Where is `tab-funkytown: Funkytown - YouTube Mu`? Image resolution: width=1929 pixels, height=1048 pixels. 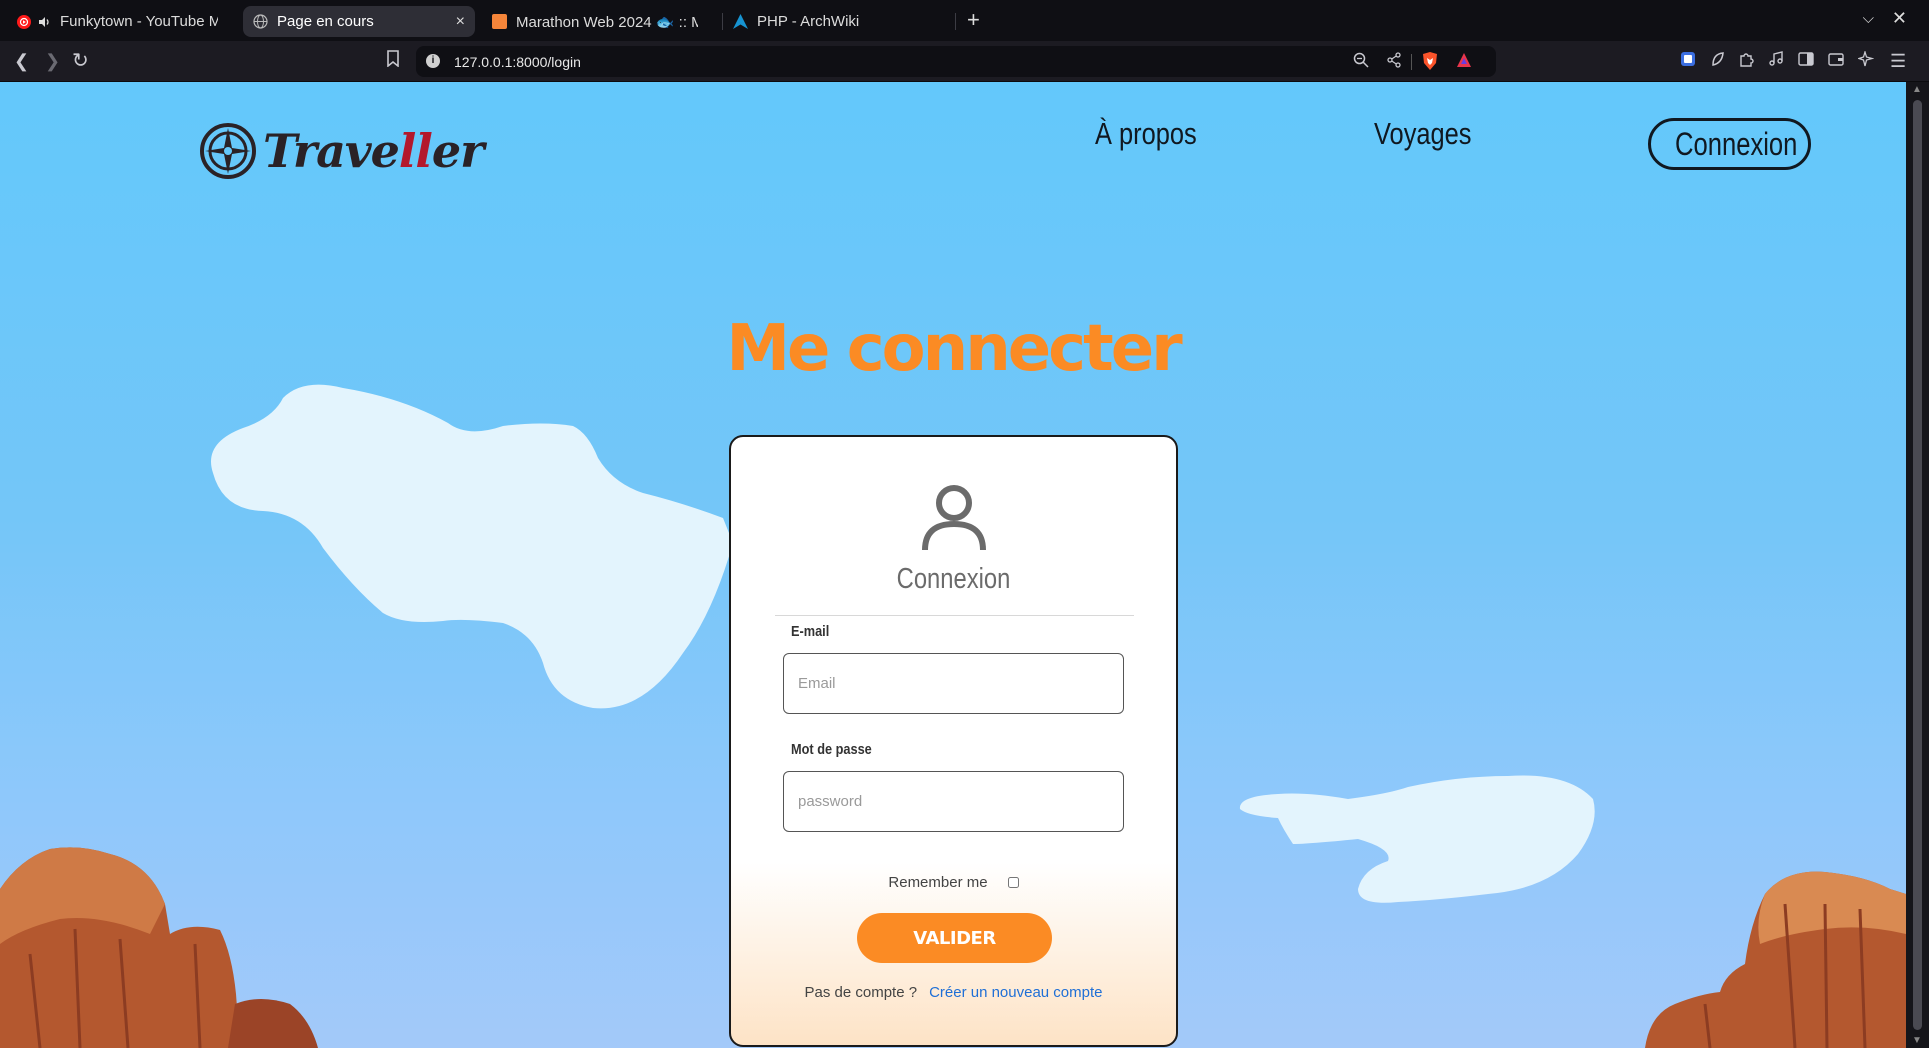 tab-funkytown: Funkytown - YouTube Mu is located at coordinates (117, 21).